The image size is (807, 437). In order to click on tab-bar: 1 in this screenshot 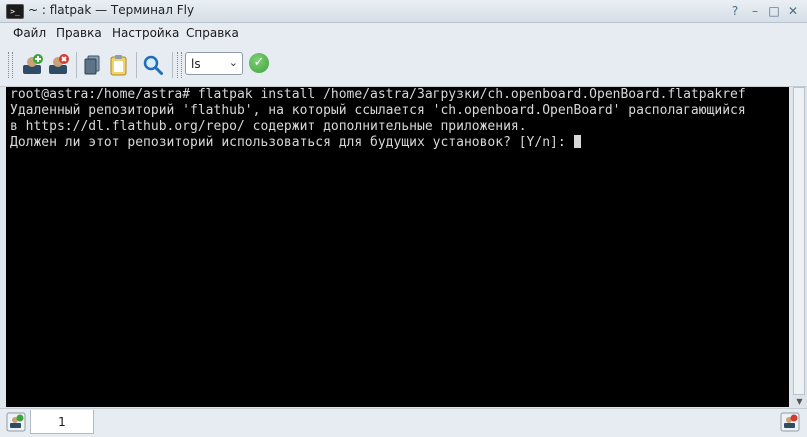, I will do `click(403, 422)`.